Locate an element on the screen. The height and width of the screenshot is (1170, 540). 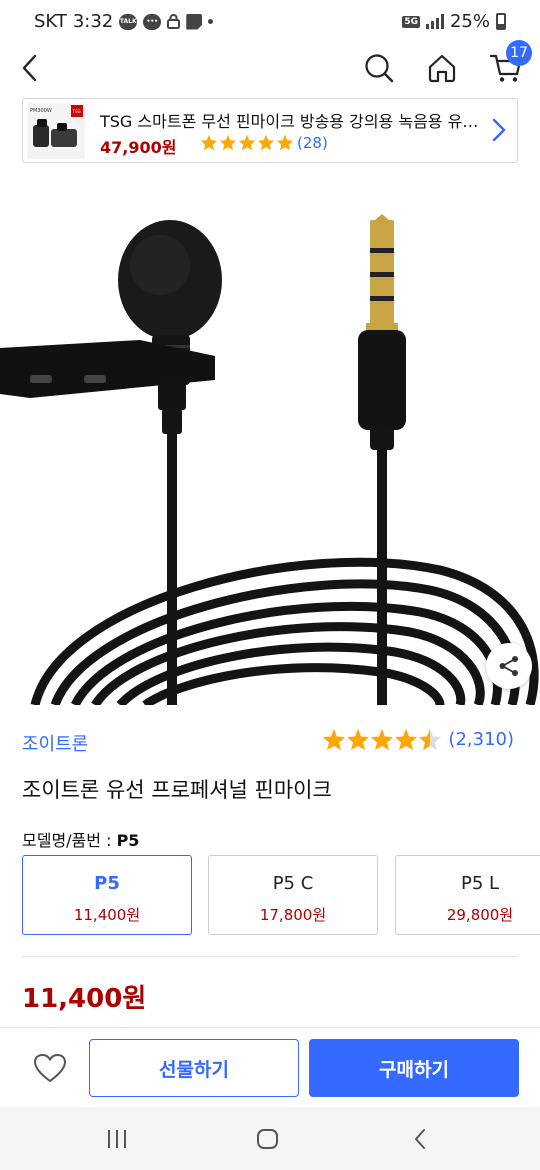
home-icon is located at coordinates (442, 68).